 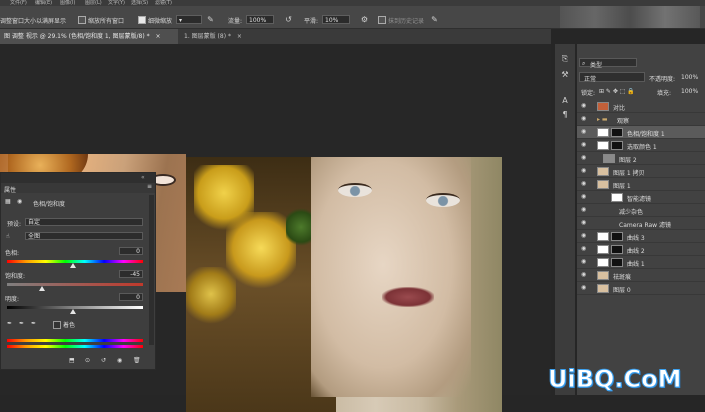 I want to click on layer-row: ◉ 减少杂色, so click(x=641, y=210).